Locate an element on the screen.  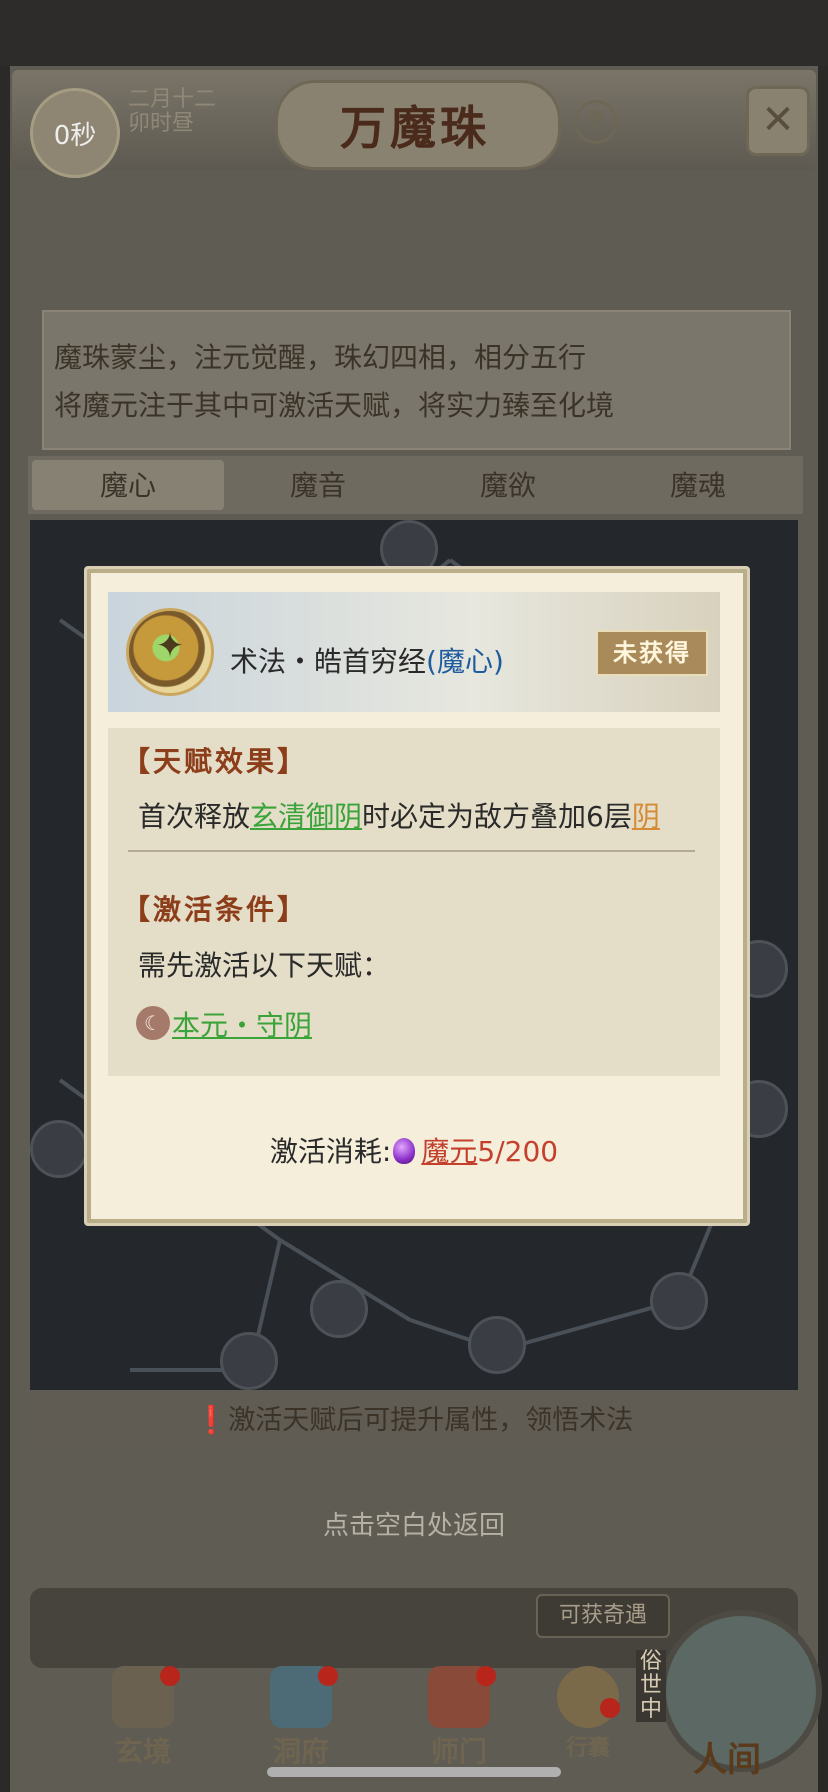
secular-label: 俗世中 is located at coordinates (651, 1686).